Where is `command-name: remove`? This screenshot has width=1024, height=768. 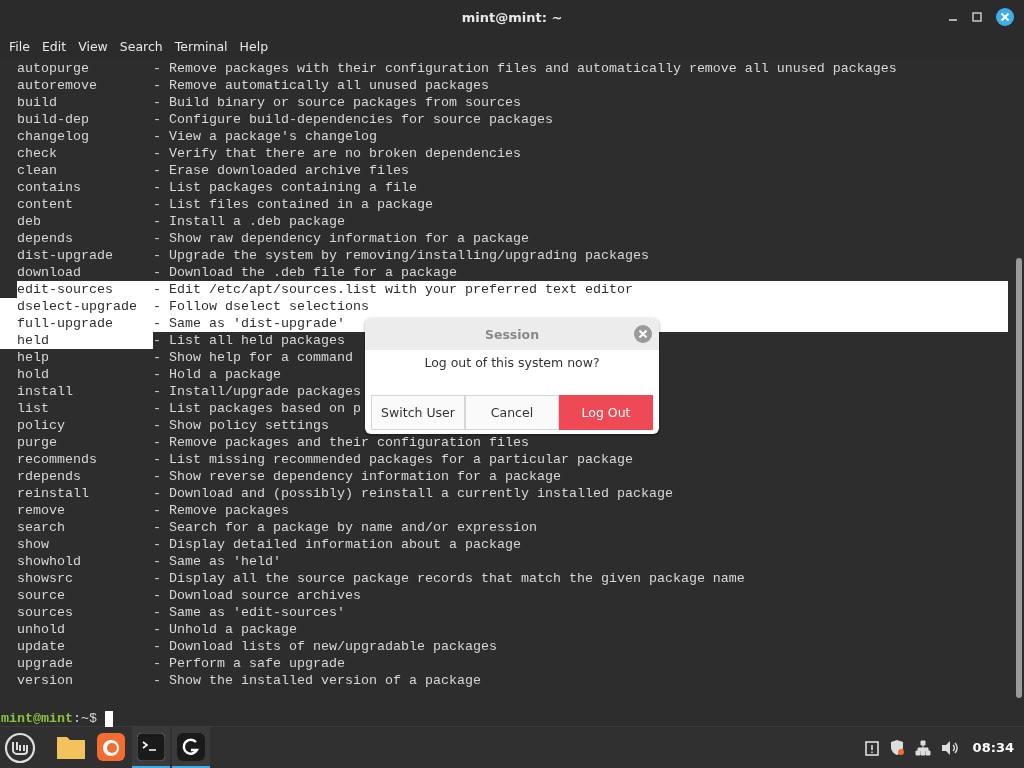
command-name: remove is located at coordinates (41, 510).